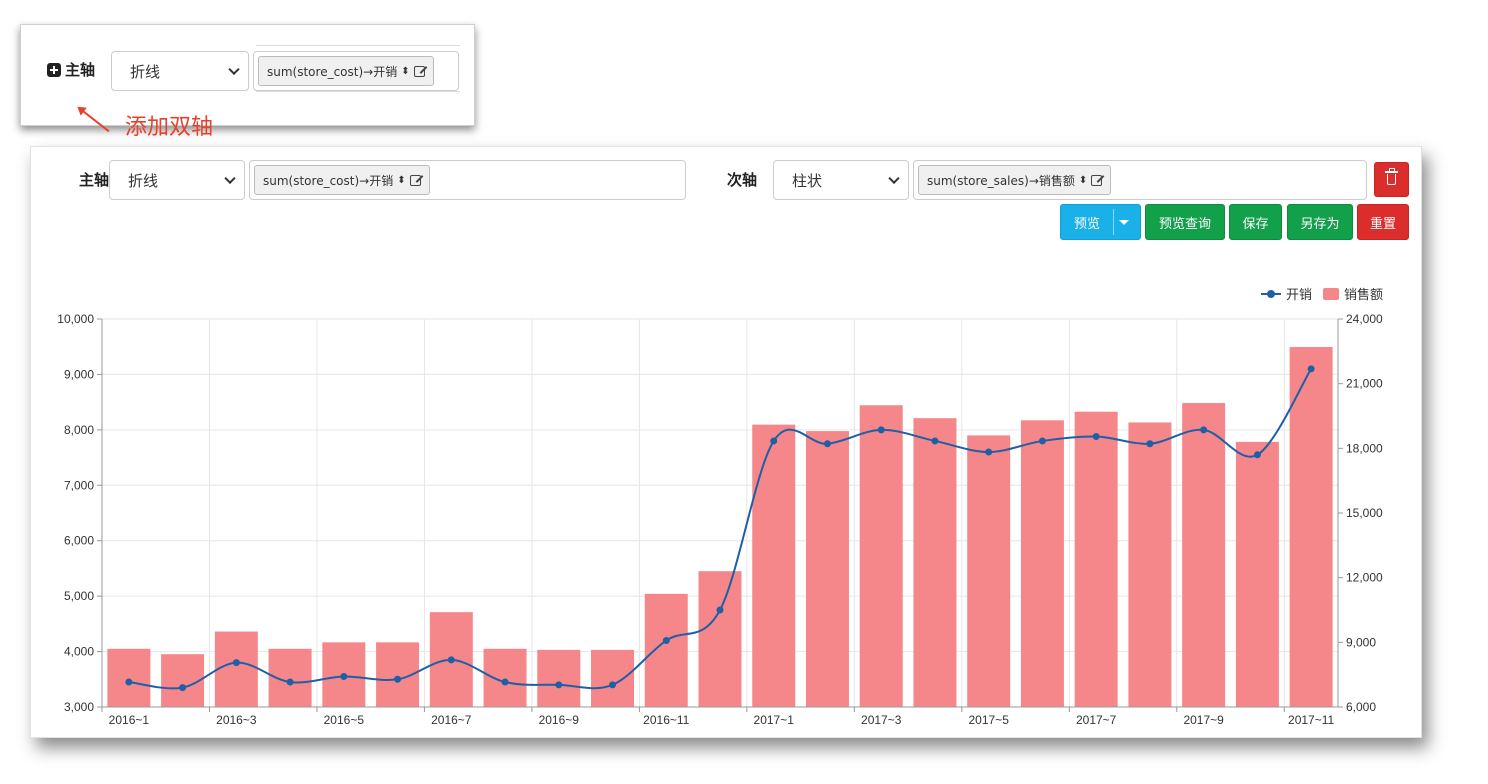 The width and height of the screenshot is (1488, 784). Describe the element at coordinates (1124, 222) in the screenshot. I see `caret-down-icon` at that location.